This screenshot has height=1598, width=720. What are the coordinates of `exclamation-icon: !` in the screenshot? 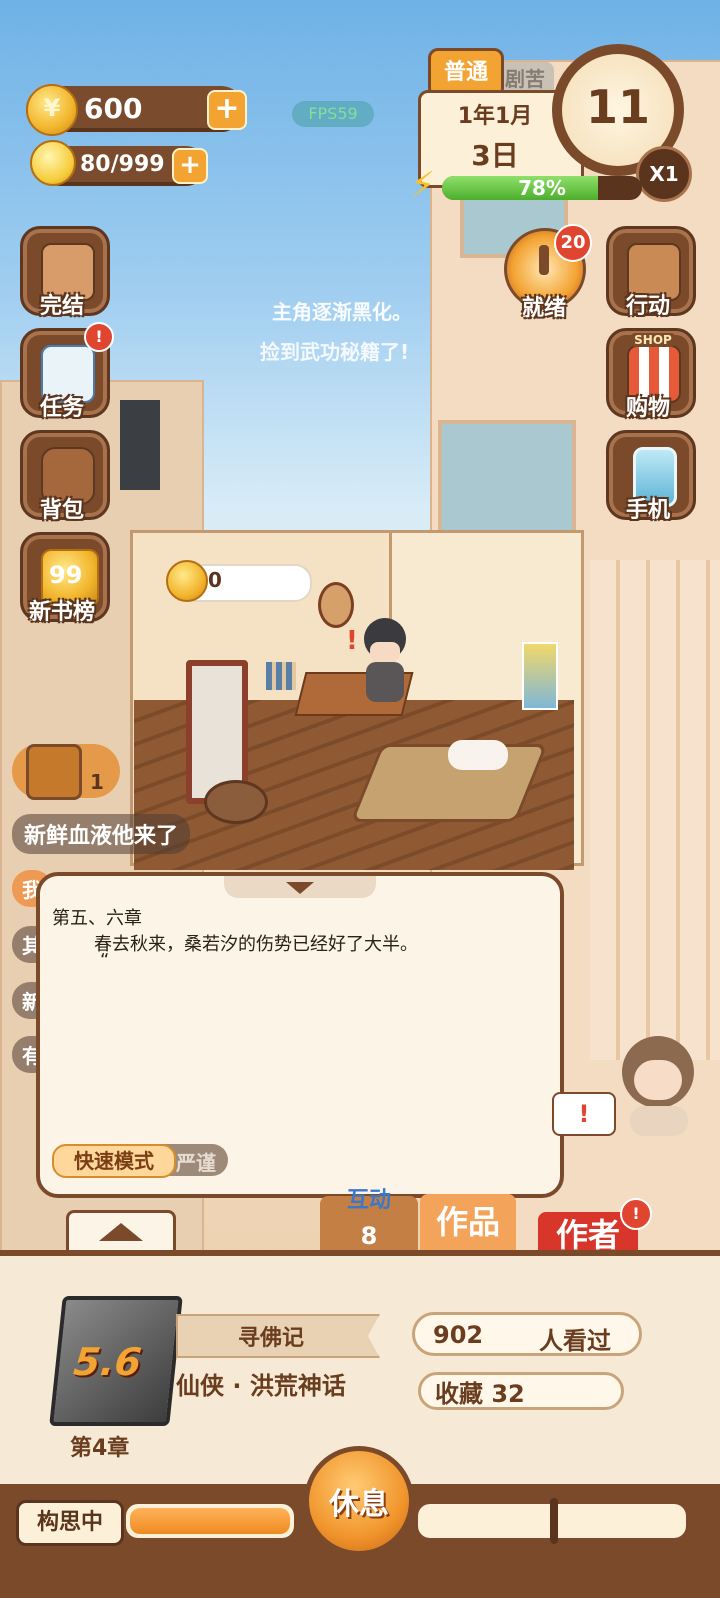 It's located at (352, 641).